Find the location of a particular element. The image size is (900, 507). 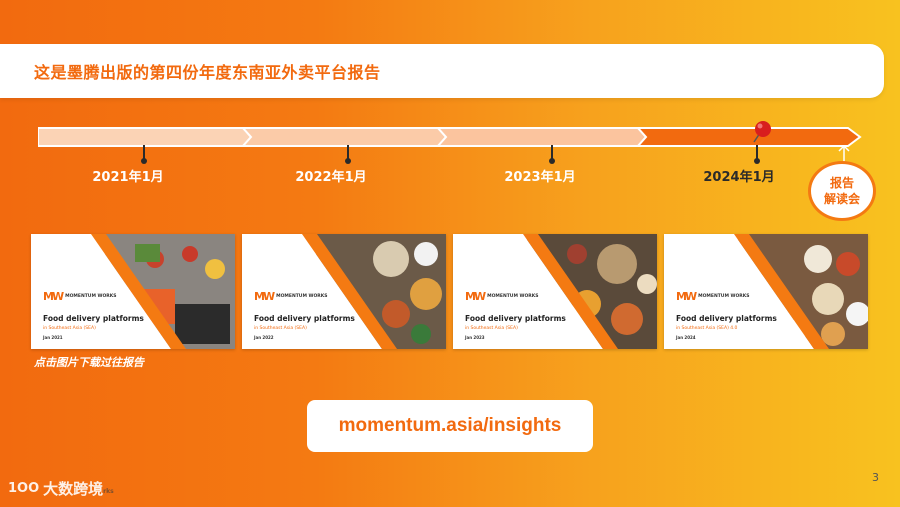

card-date: Jan 2023 is located at coordinates (475, 337).